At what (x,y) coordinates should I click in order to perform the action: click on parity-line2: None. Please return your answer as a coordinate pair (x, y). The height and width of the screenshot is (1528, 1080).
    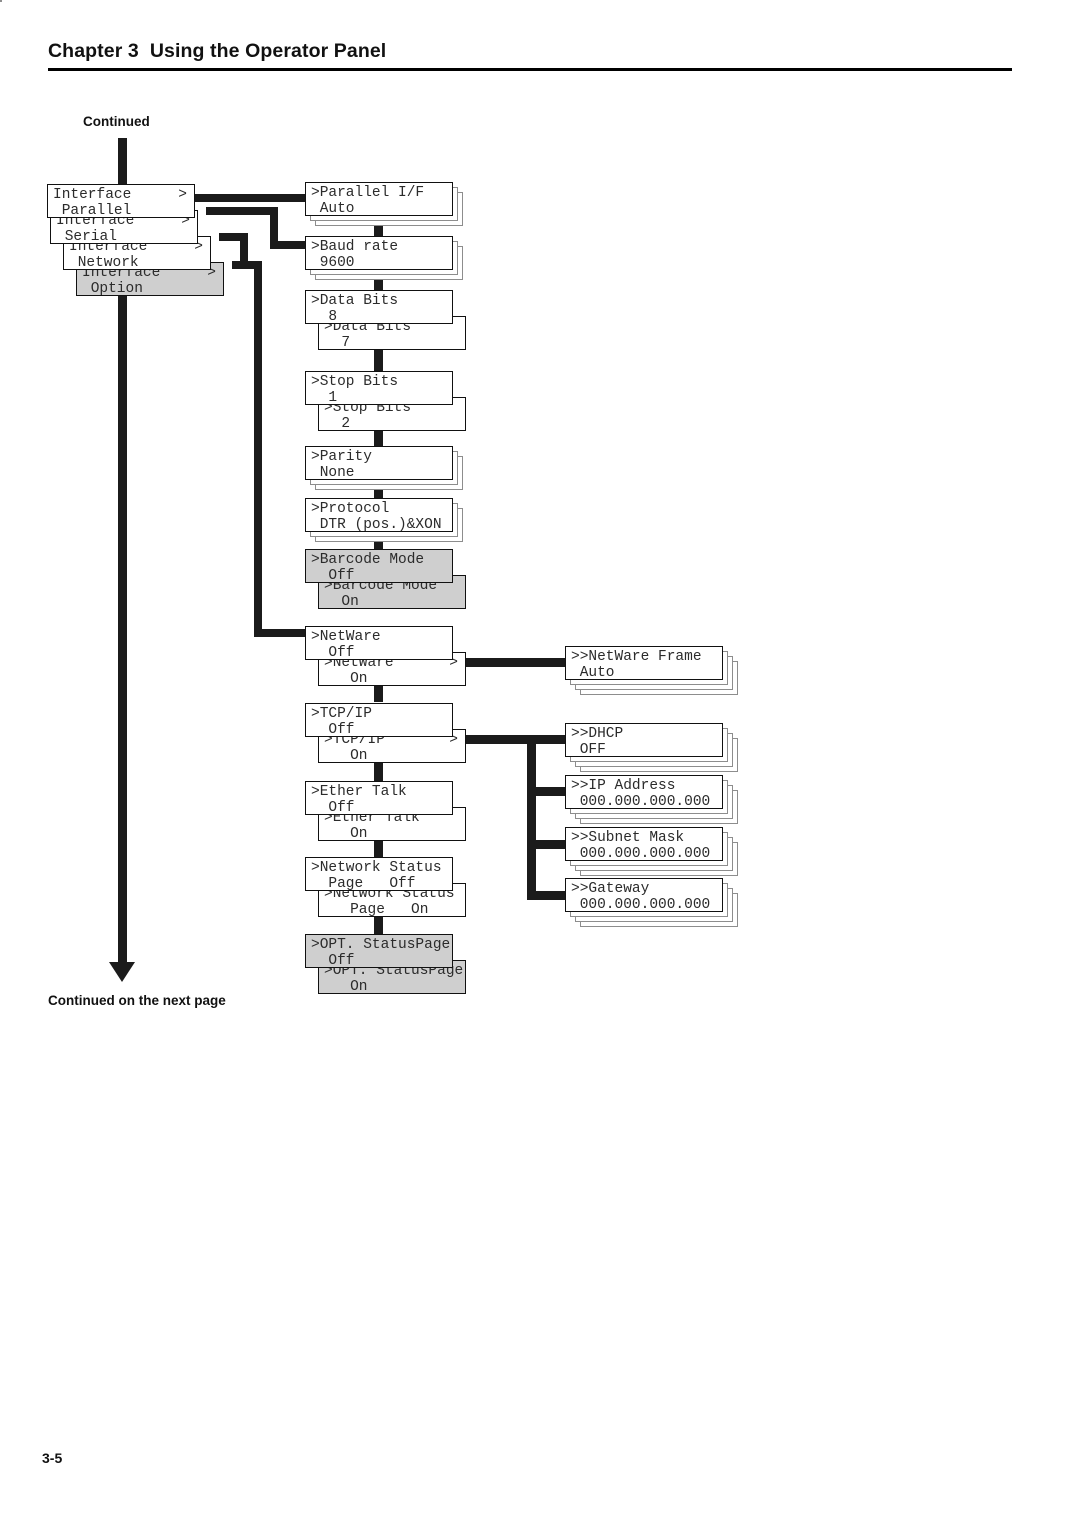
    Looking at the image, I should click on (333, 473).